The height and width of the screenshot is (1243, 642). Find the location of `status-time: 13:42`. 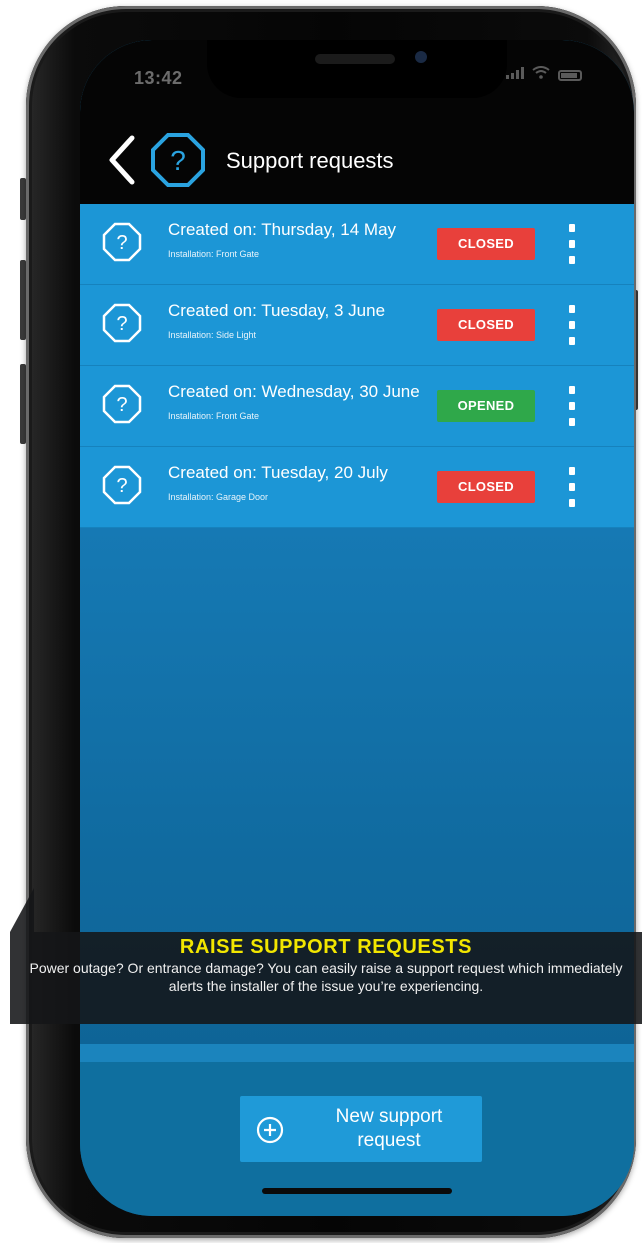

status-time: 13:42 is located at coordinates (158, 78).